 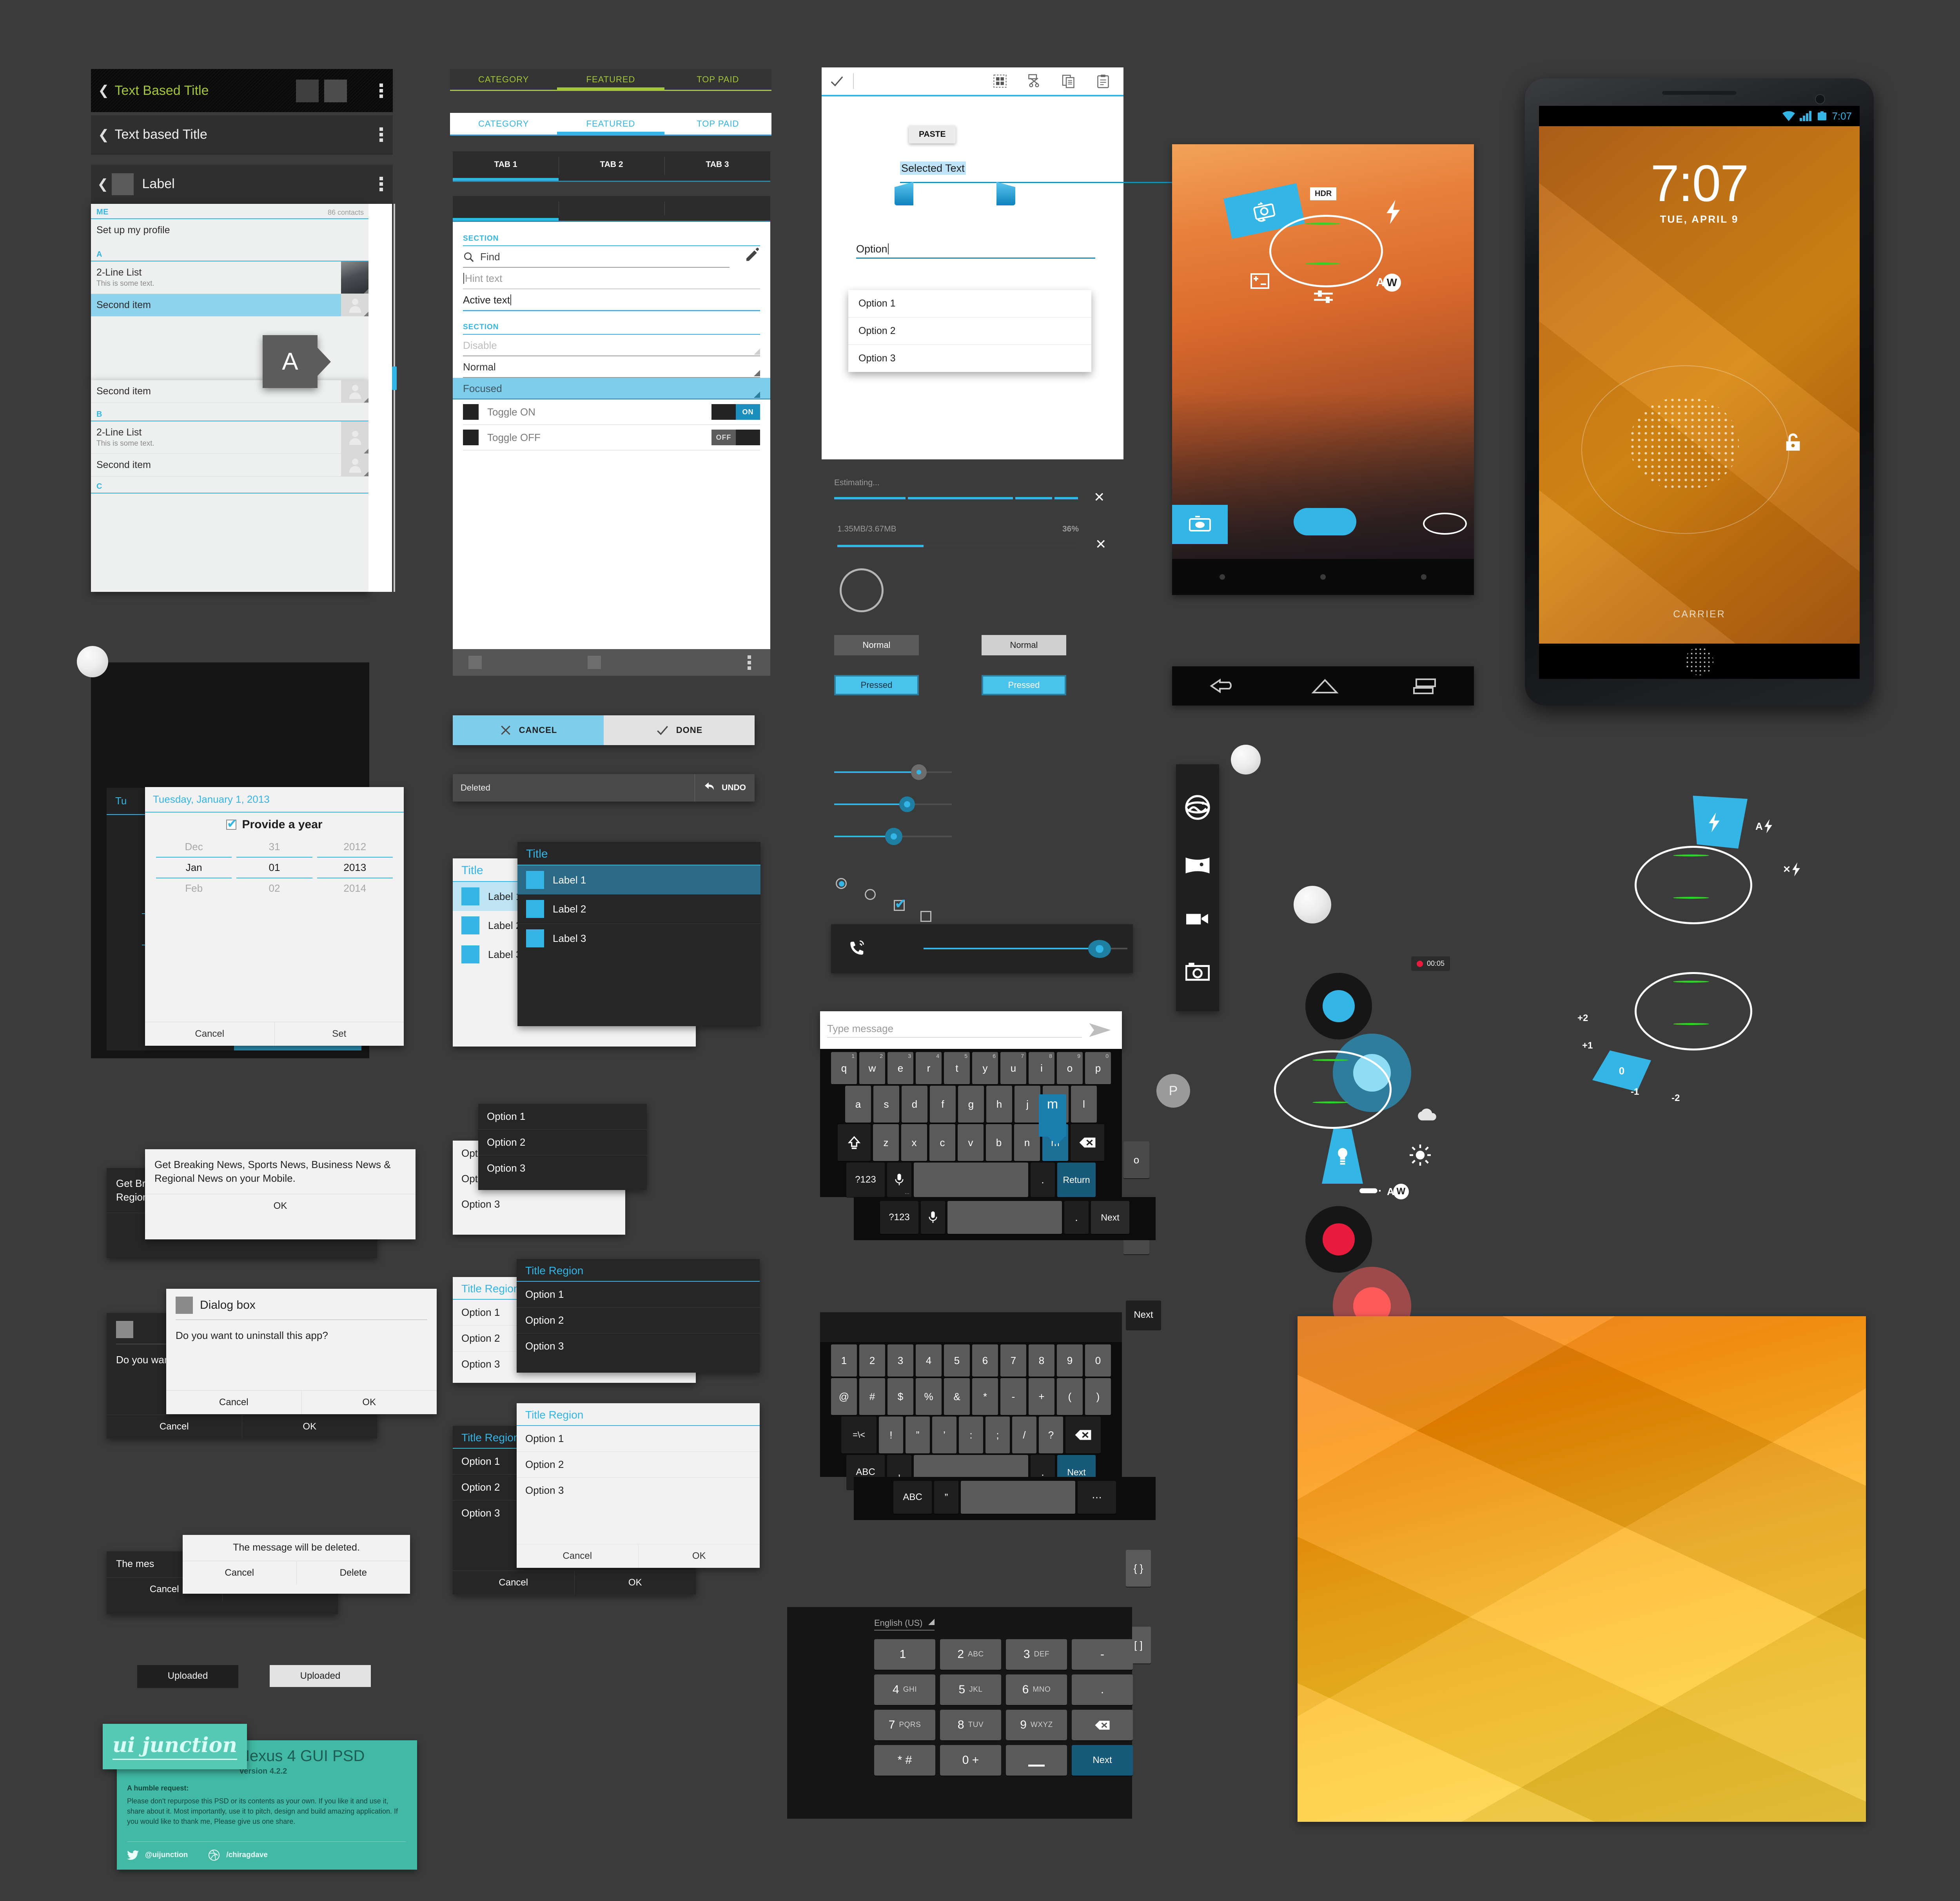 I want to click on camera-mode-chip, so click(x=1200, y=524).